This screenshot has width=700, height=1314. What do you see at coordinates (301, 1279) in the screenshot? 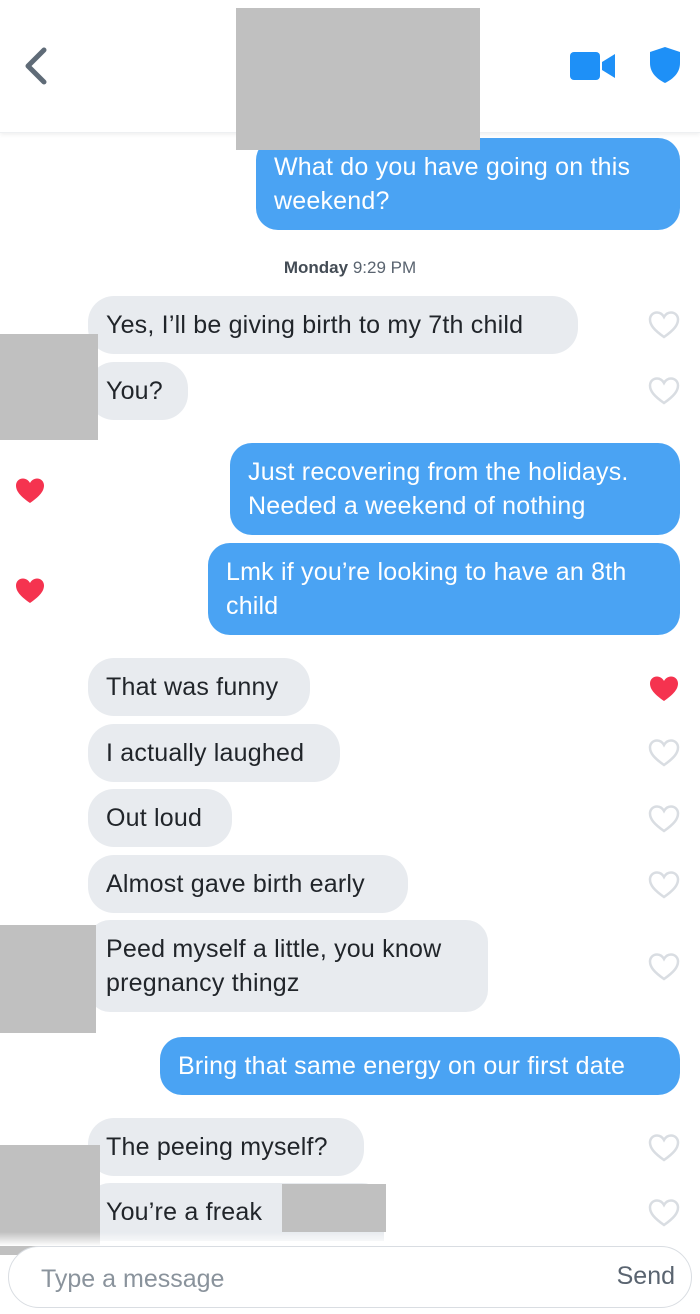
I see `message-input` at bounding box center [301, 1279].